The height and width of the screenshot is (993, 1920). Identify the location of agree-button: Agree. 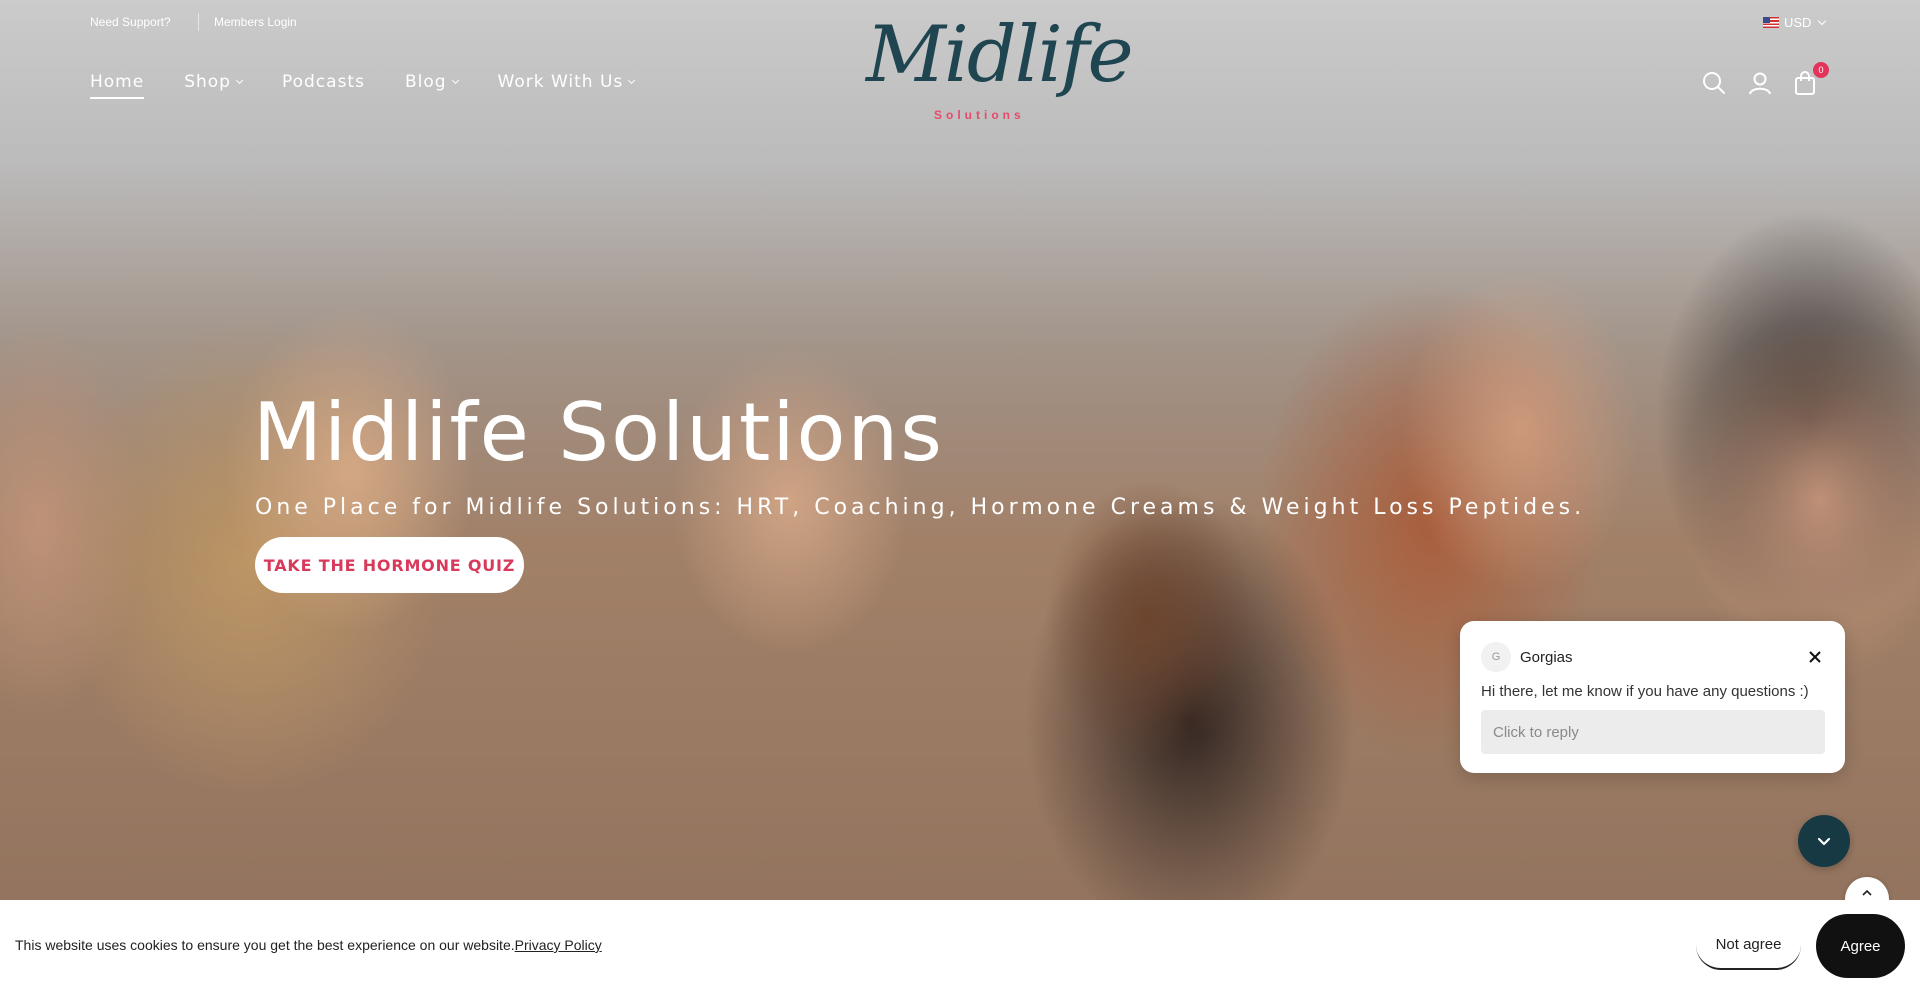
(1860, 946).